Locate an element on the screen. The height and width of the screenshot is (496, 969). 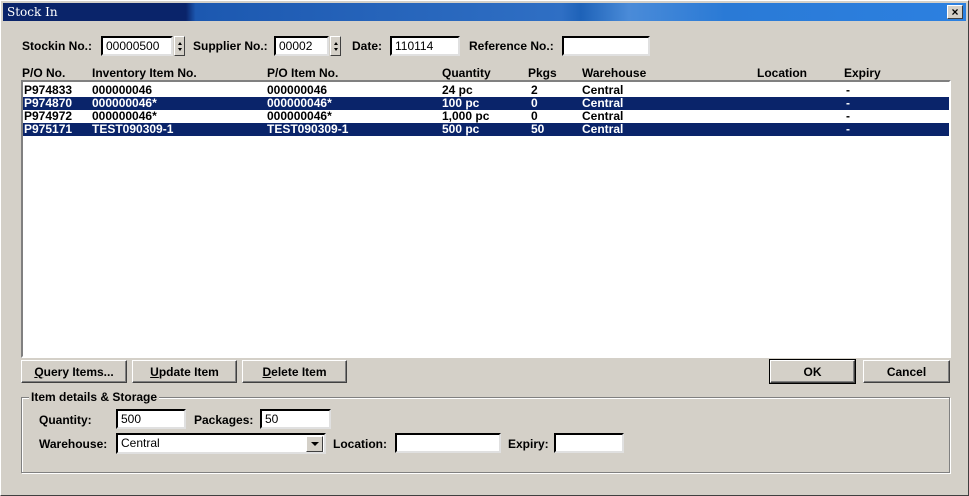
location-input is located at coordinates (448, 443).